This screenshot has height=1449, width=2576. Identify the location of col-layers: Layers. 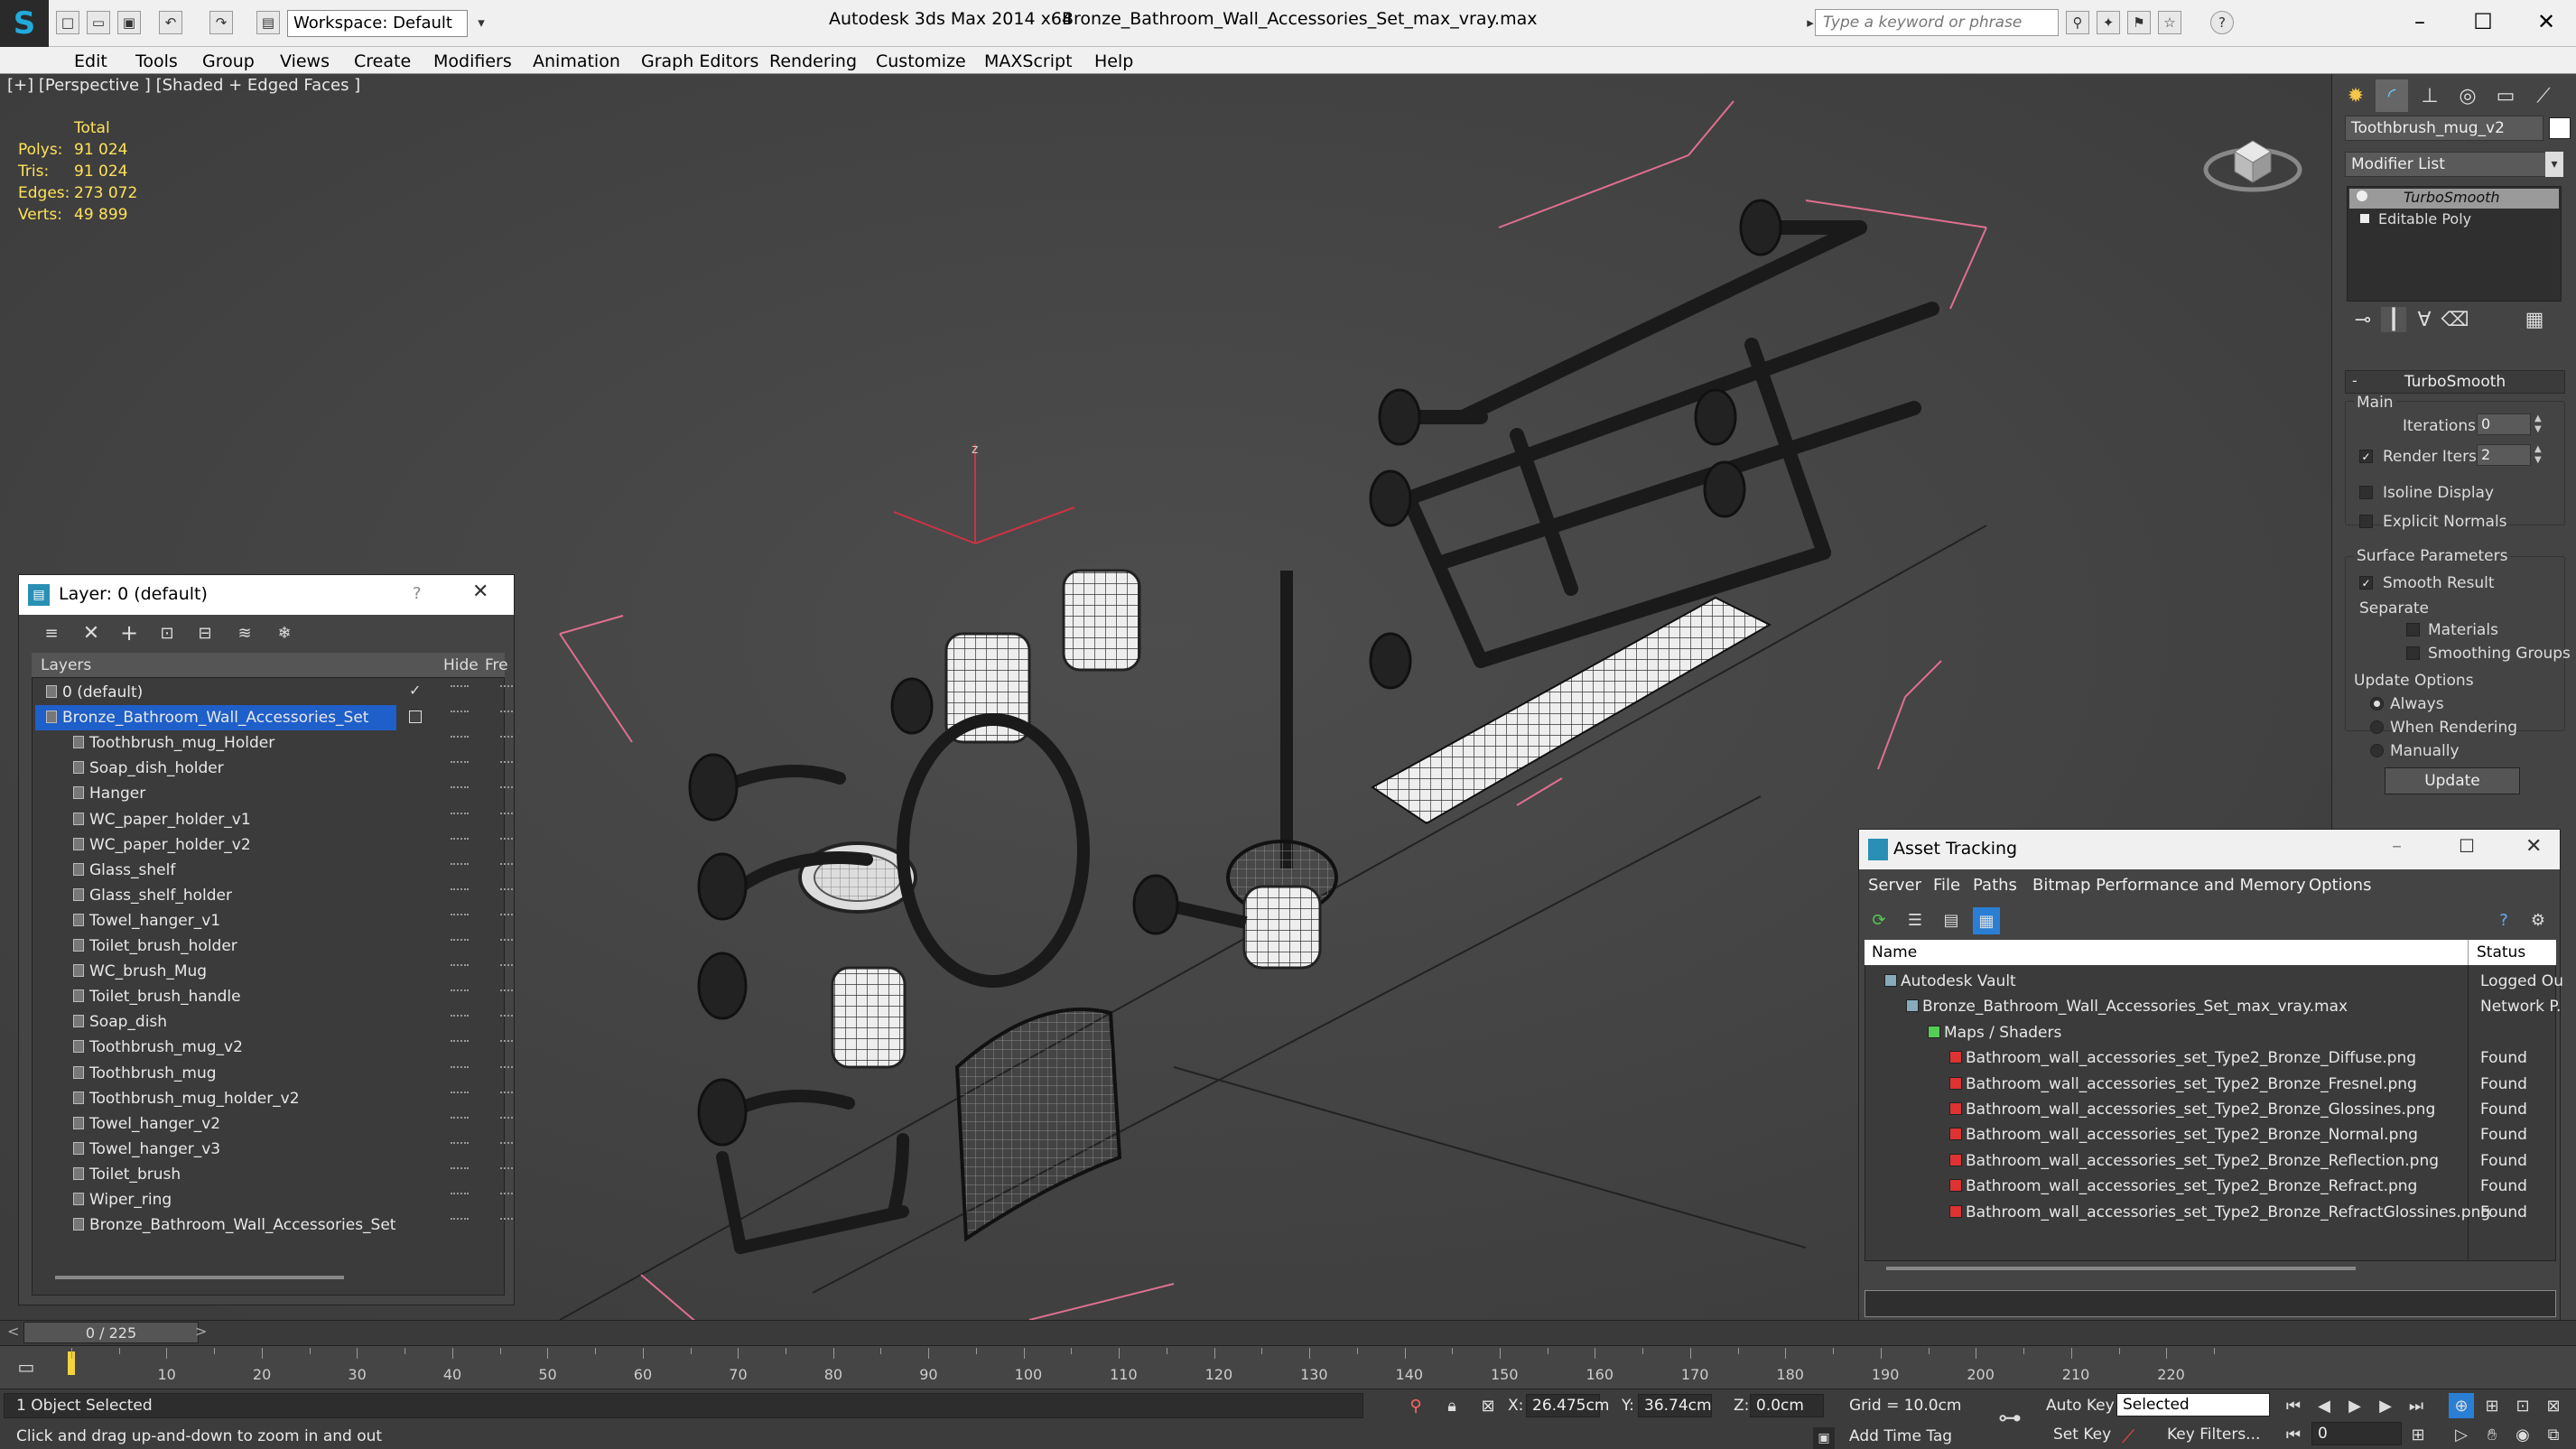
(66, 665).